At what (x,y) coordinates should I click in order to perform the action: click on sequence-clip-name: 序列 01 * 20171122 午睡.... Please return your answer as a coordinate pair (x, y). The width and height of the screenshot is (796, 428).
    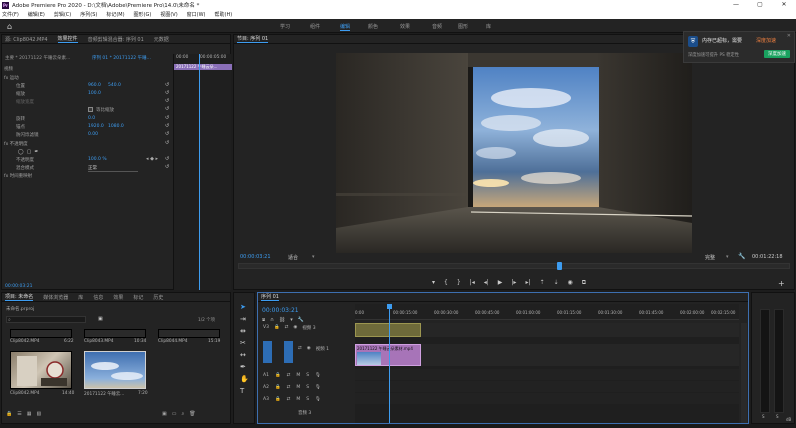
    Looking at the image, I should click on (121, 58).